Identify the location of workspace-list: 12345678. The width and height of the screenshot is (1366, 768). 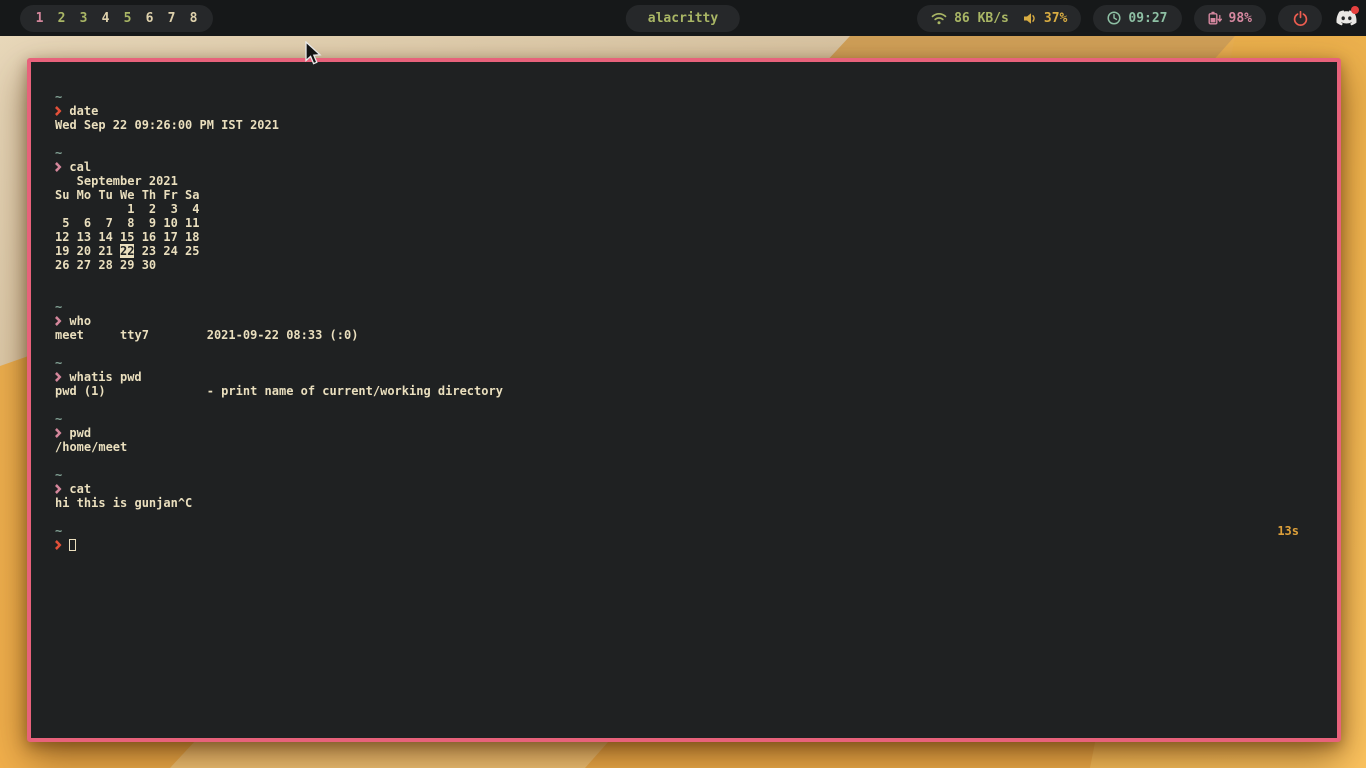
(116, 18).